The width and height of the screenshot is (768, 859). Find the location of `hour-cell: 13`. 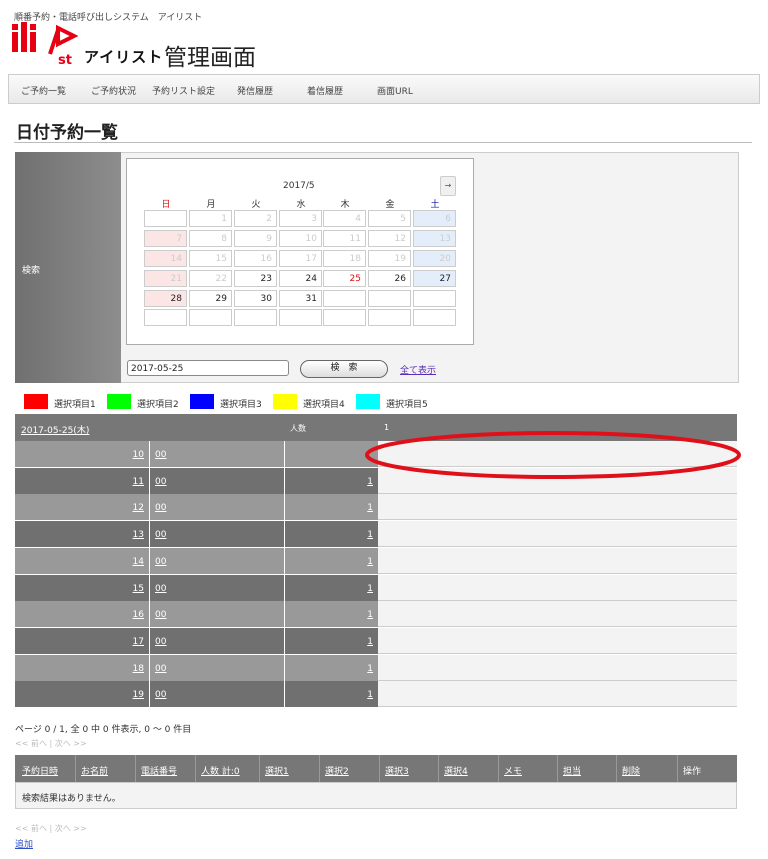

hour-cell: 13 is located at coordinates (82, 534).